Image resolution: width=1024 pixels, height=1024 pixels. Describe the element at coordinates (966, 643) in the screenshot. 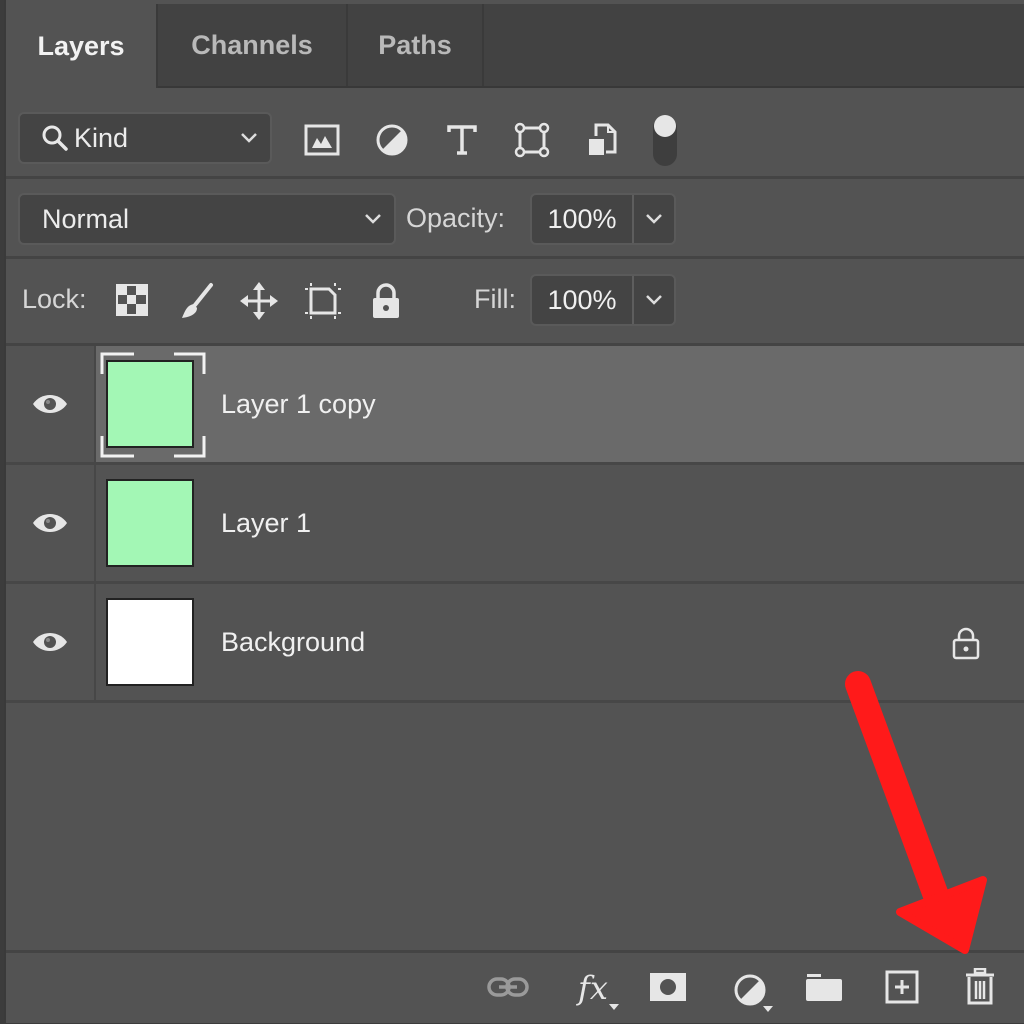

I see `layer-locked-icon` at that location.